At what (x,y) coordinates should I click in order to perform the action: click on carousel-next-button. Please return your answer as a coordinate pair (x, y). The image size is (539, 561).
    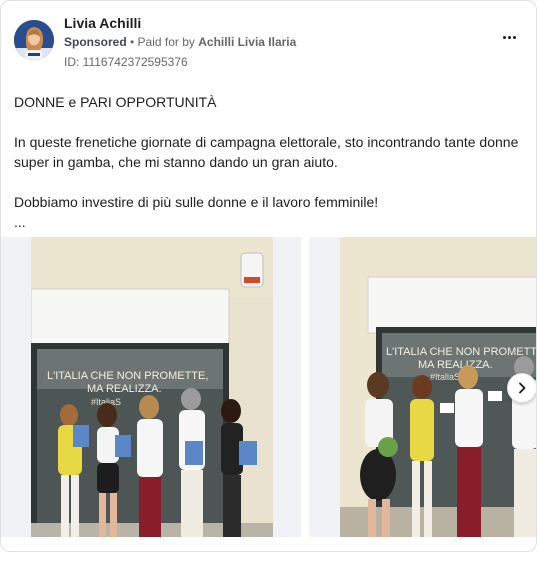
    Looking at the image, I should click on (521, 388).